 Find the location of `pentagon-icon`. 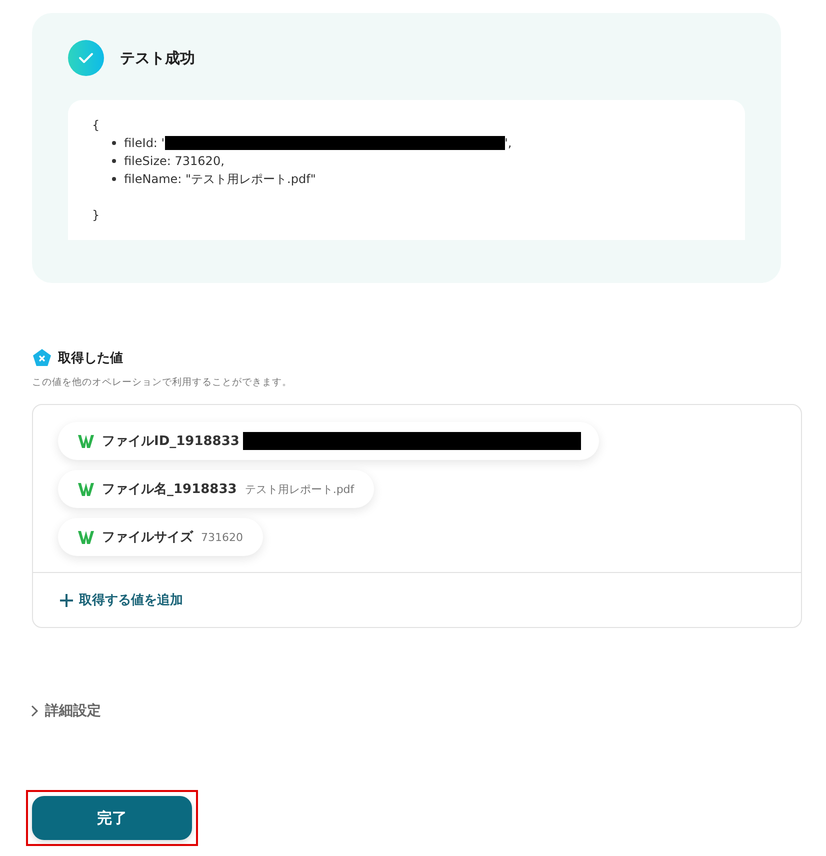

pentagon-icon is located at coordinates (42, 358).